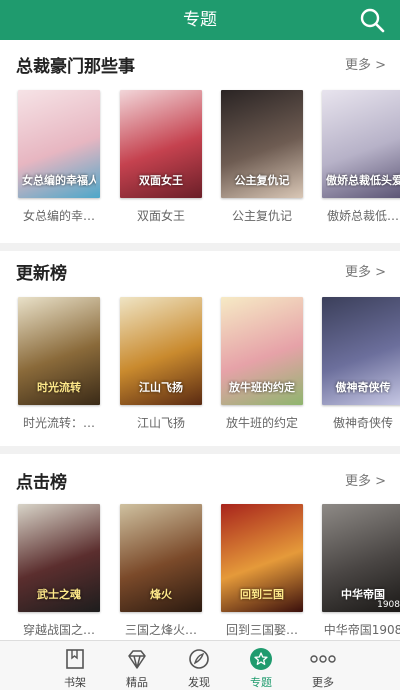  What do you see at coordinates (261, 659) in the screenshot?
I see `star-topic-icon` at bounding box center [261, 659].